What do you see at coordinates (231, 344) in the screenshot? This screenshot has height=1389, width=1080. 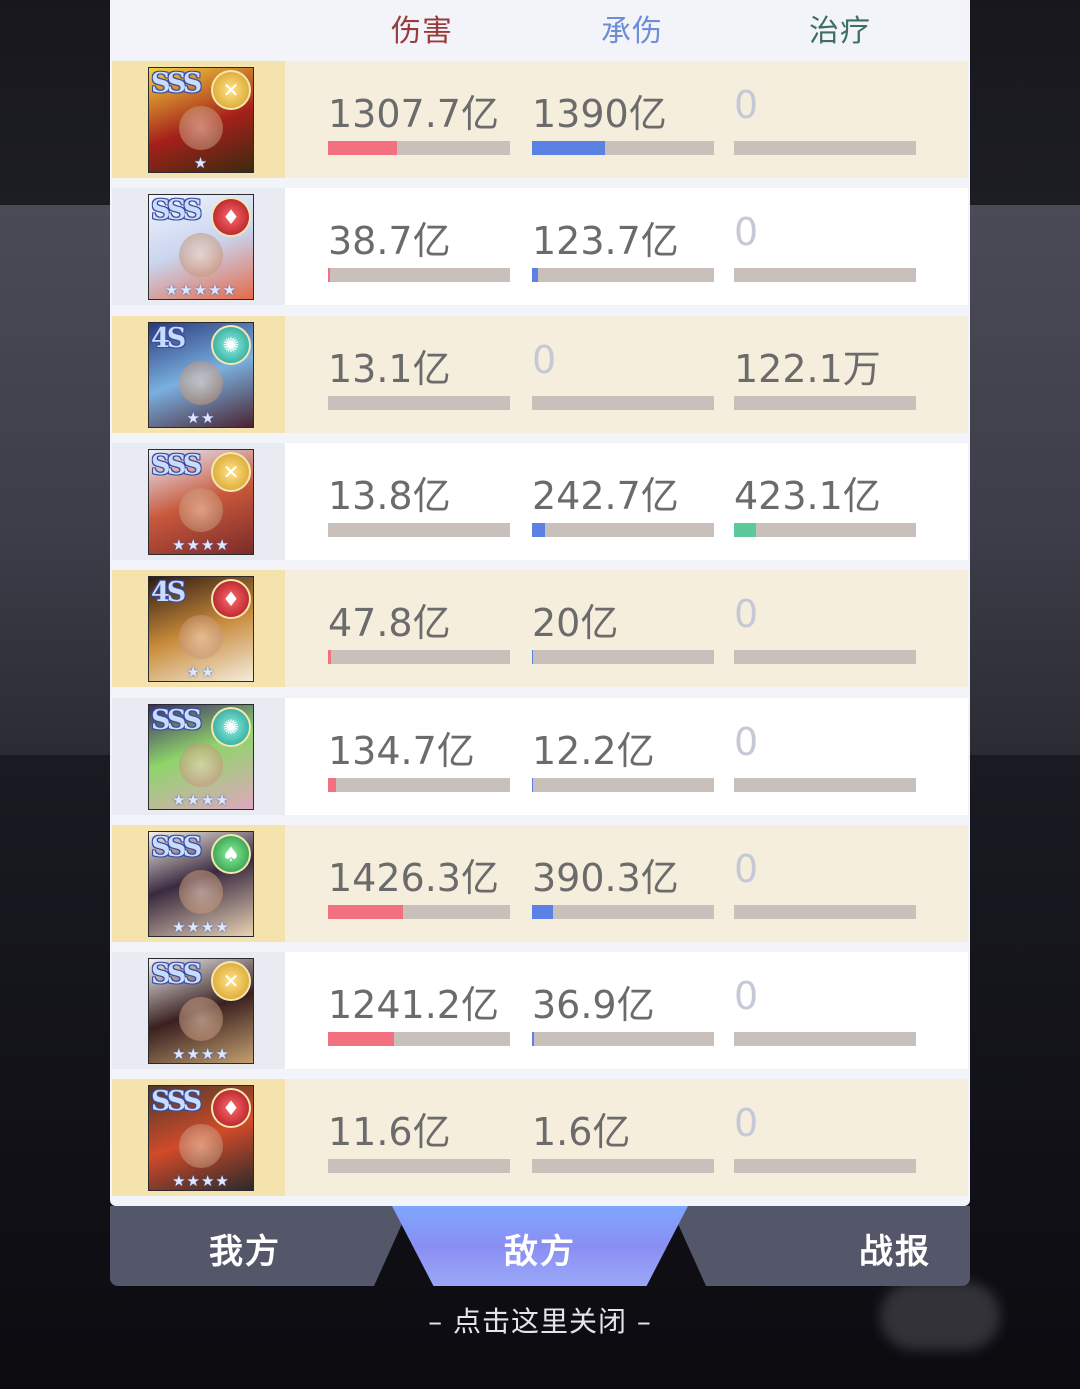 I see `wind-element-icon: ✺` at bounding box center [231, 344].